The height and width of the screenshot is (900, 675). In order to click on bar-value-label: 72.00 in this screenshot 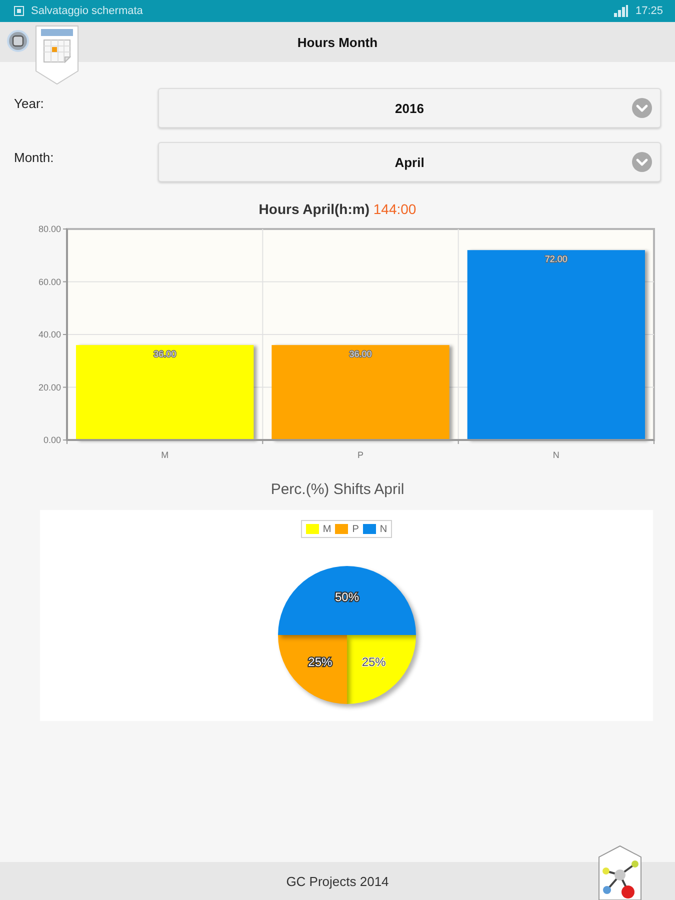, I will do `click(556, 259)`.